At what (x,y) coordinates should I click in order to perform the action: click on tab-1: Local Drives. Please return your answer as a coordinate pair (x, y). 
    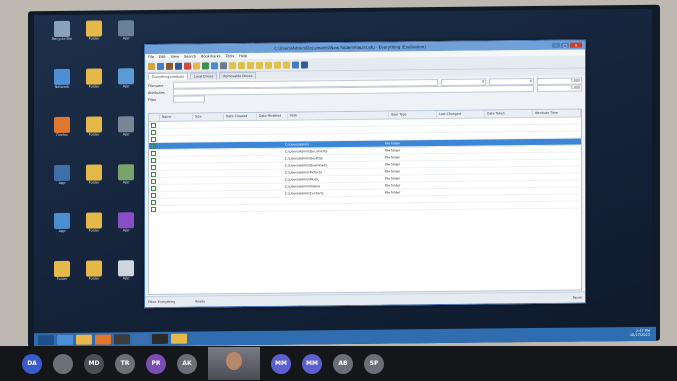
    Looking at the image, I should click on (203, 76).